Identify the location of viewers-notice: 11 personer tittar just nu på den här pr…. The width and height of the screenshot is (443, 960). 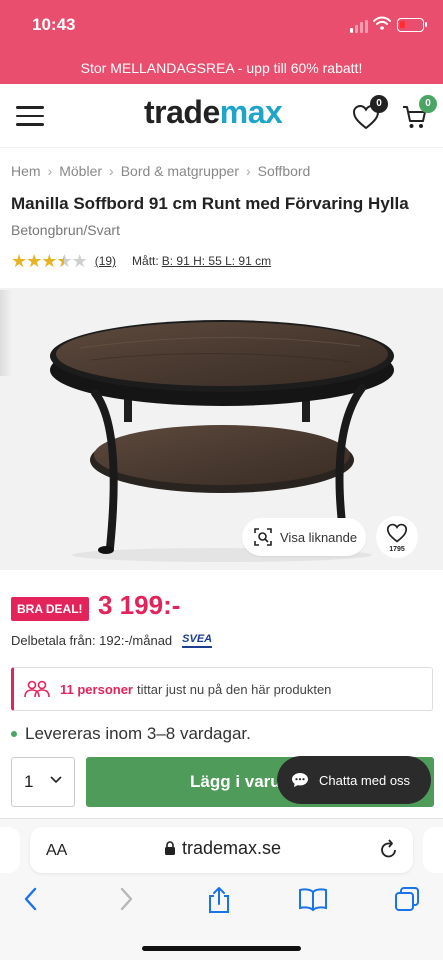
(222, 689).